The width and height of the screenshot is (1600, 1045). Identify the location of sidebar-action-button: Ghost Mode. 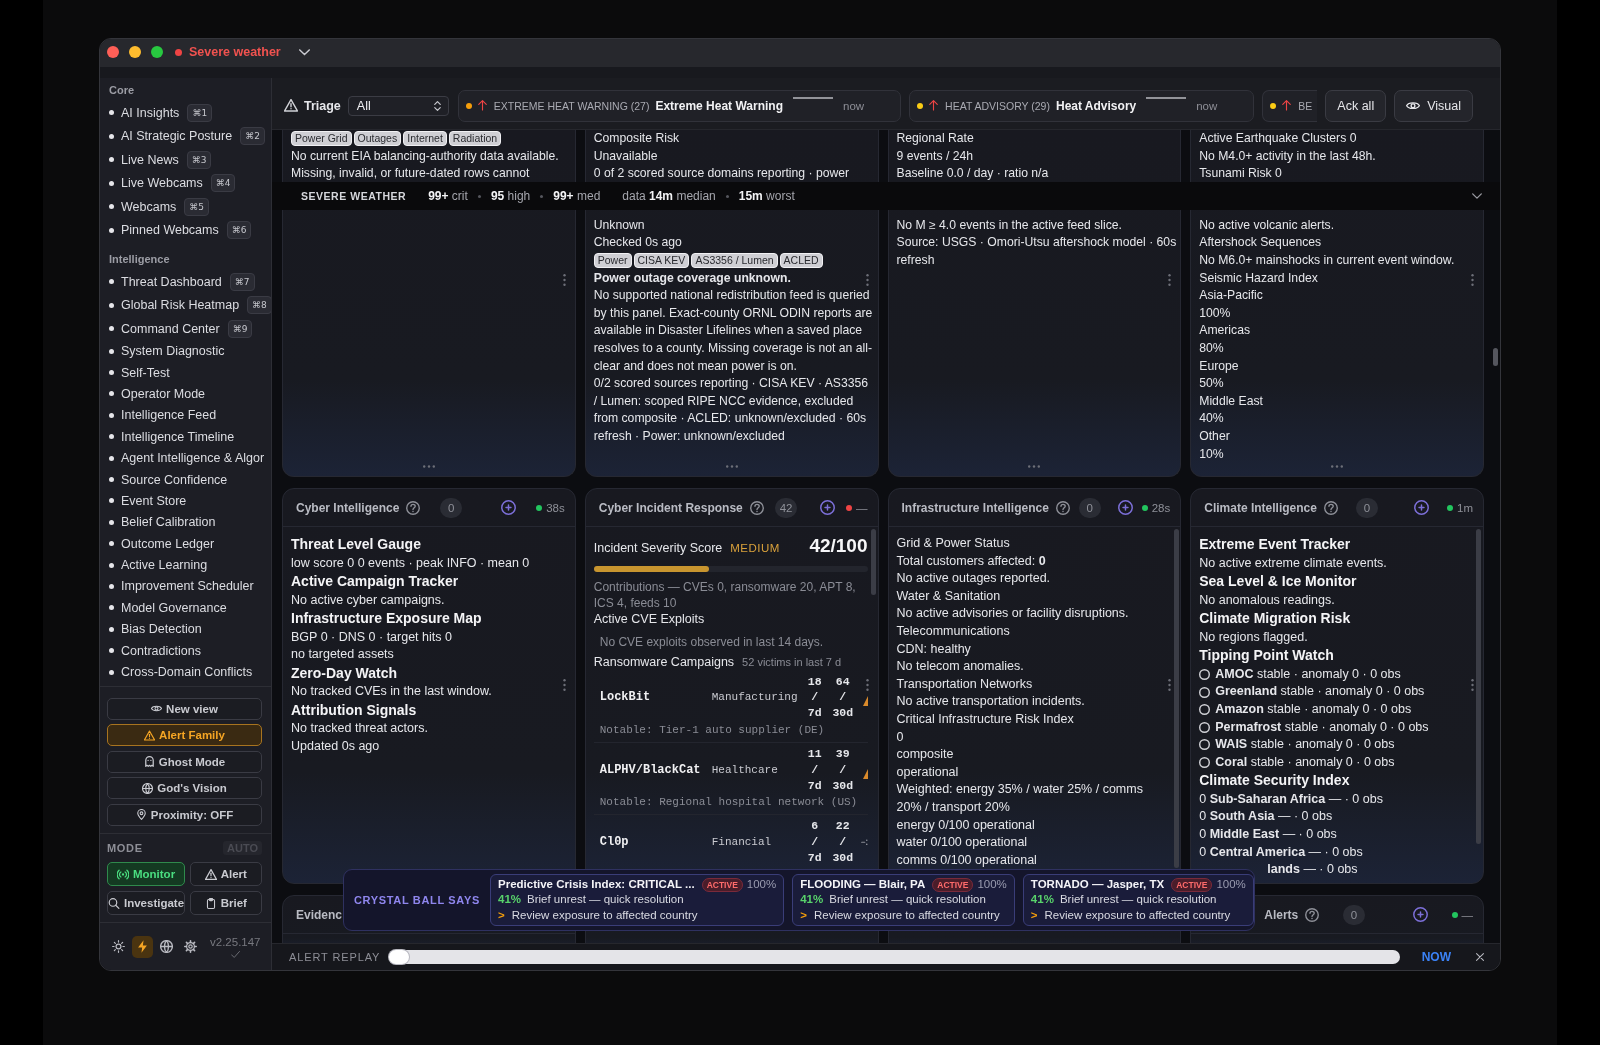
(184, 761).